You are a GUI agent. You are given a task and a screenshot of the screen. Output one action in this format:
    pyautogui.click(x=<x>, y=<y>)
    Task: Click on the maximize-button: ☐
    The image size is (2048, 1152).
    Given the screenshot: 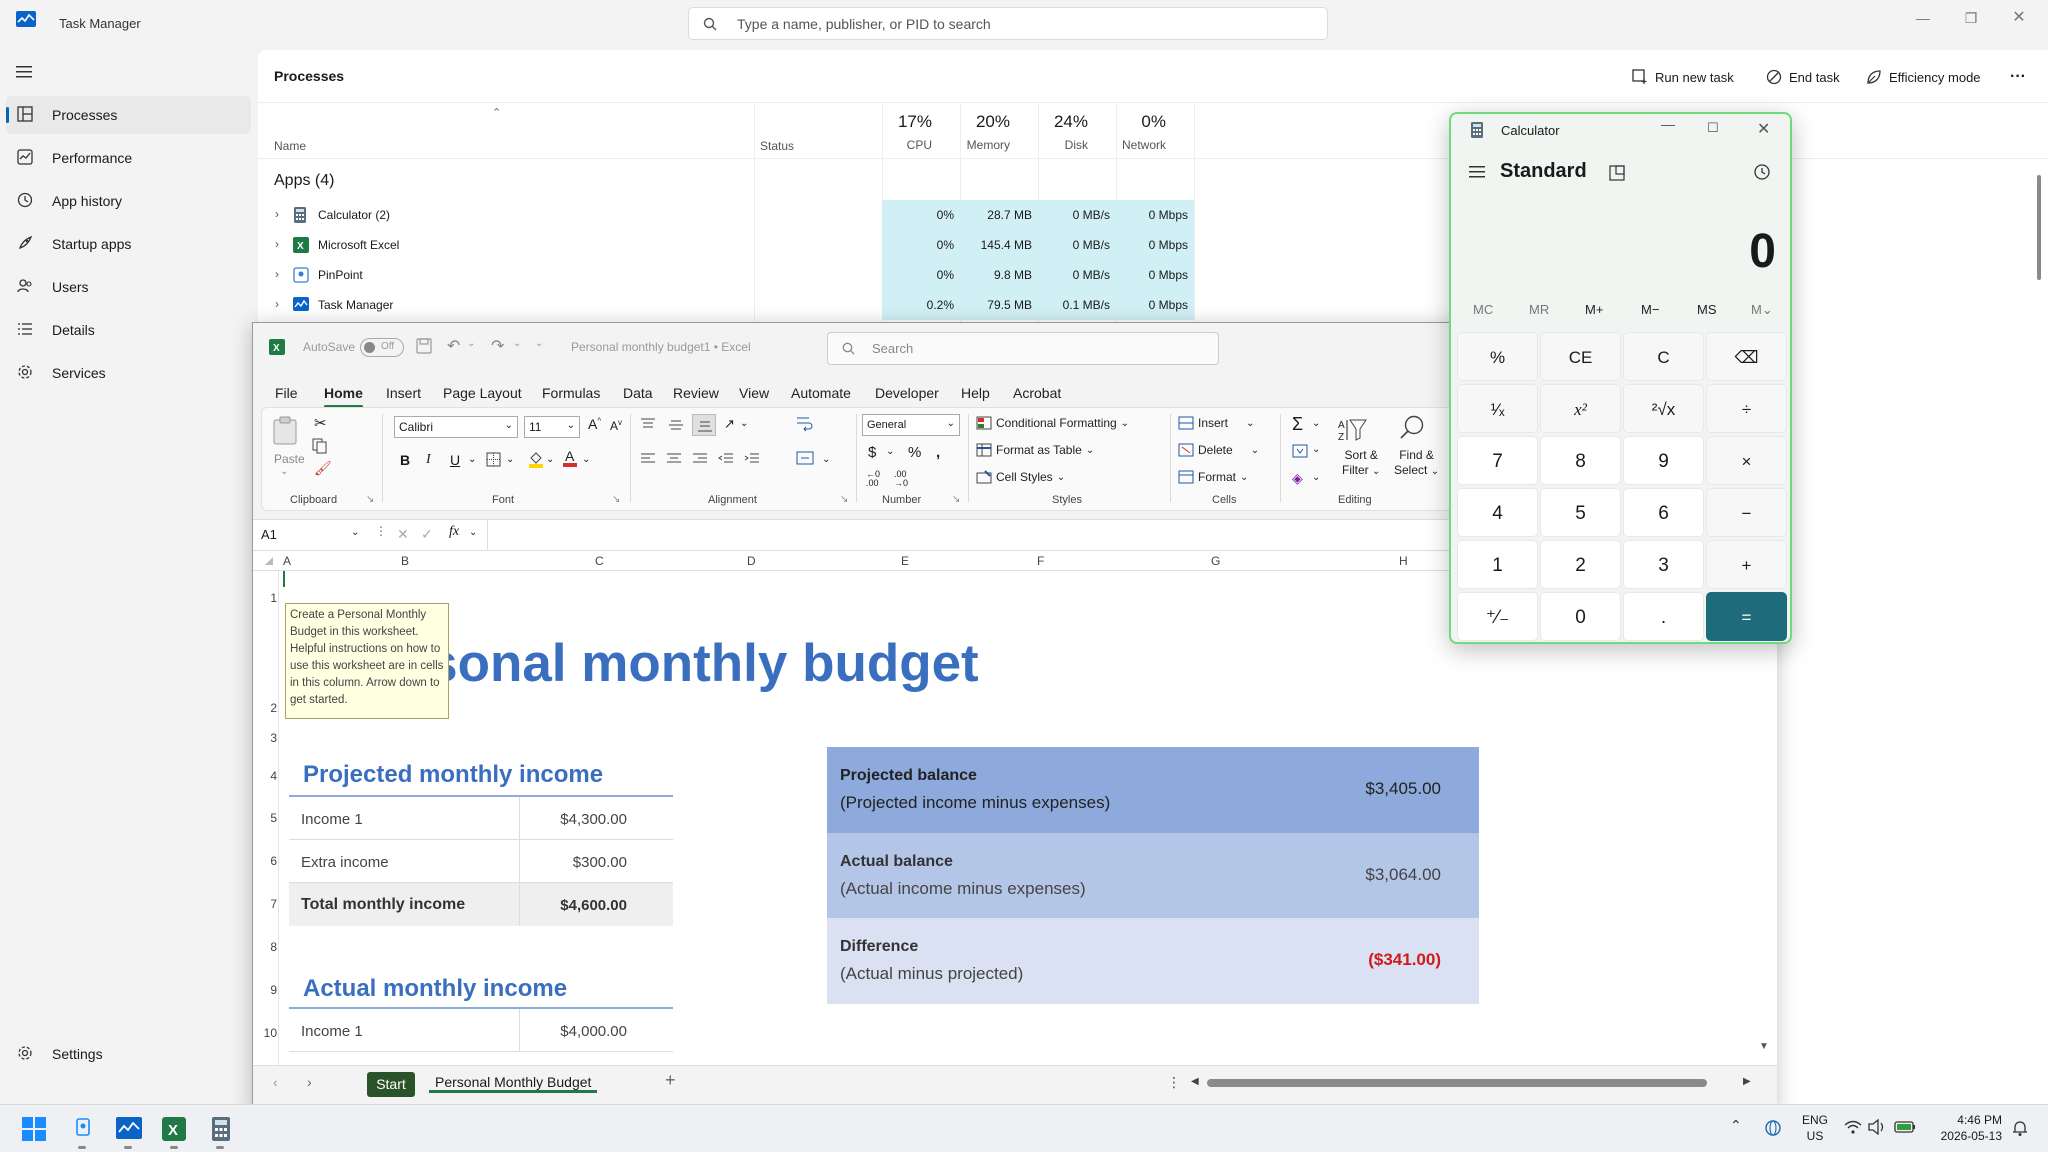 What is the action you would take?
    pyautogui.click(x=1713, y=128)
    